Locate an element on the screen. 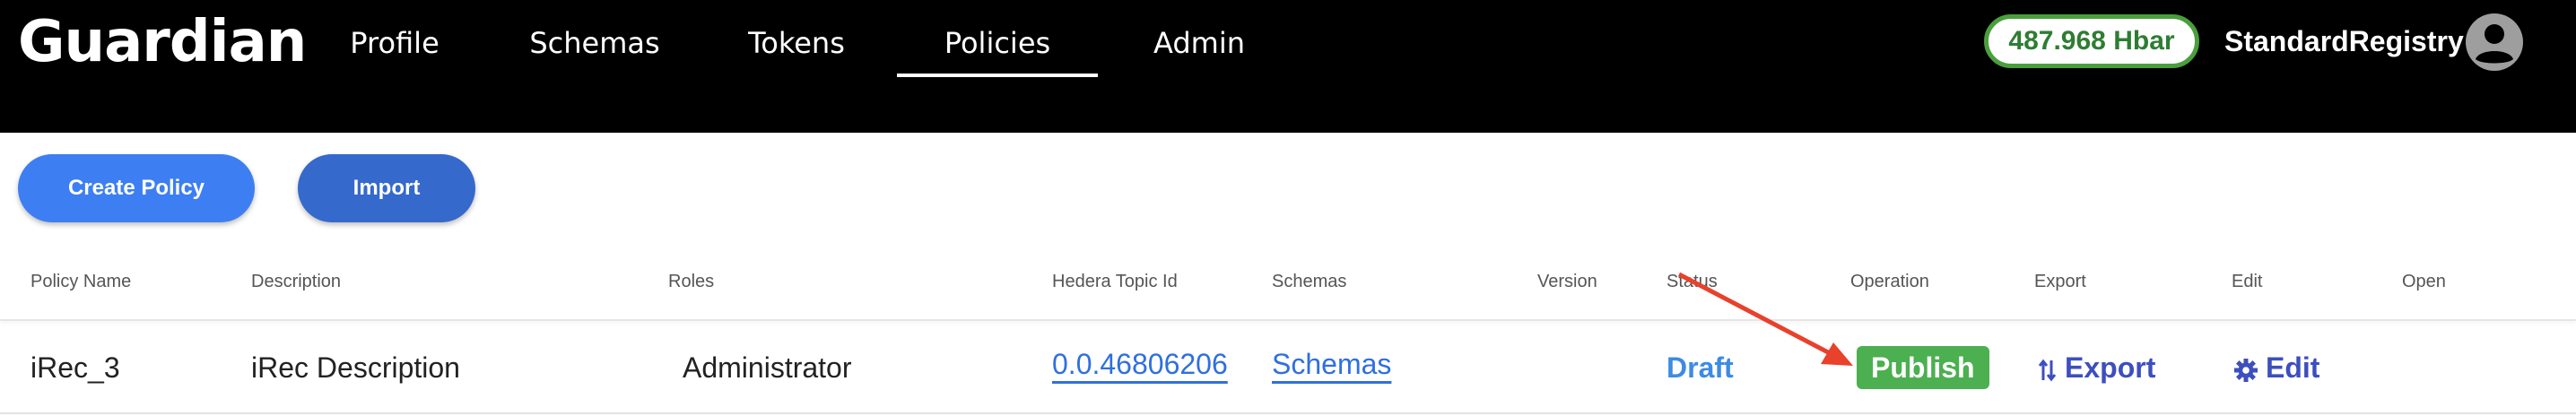 The height and width of the screenshot is (416, 2576). user-circle-icon is located at coordinates (2494, 42).